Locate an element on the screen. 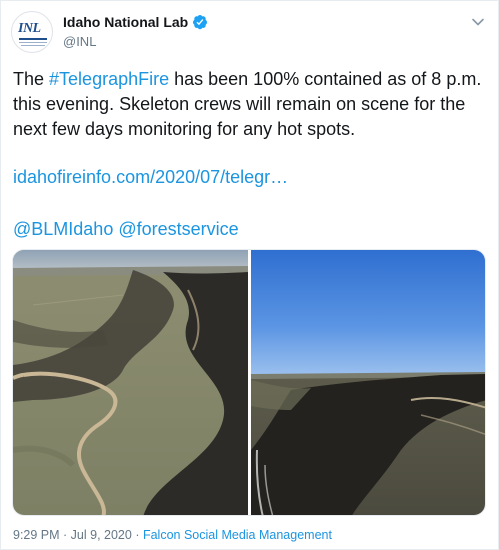 This screenshot has width=499, height=550. mention-forestservice: @forestservice is located at coordinates (178, 229).